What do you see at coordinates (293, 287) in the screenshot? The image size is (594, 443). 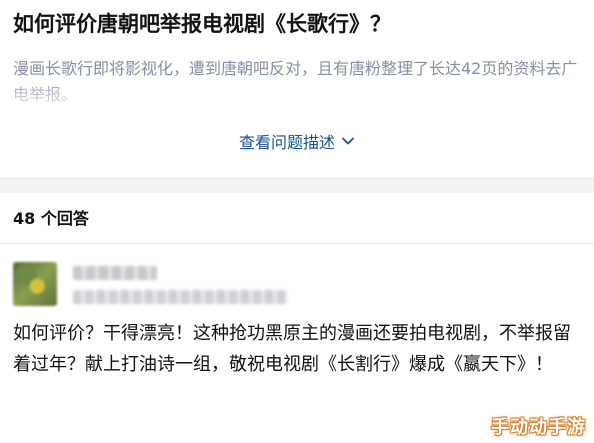 I see `answer-author` at bounding box center [293, 287].